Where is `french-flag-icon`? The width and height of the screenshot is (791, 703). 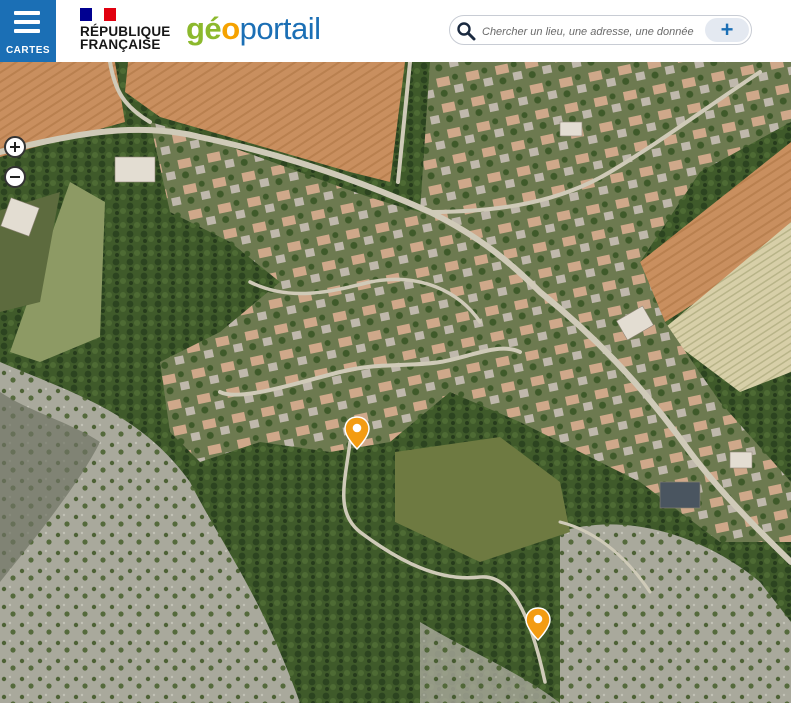
french-flag-icon is located at coordinates (98, 14).